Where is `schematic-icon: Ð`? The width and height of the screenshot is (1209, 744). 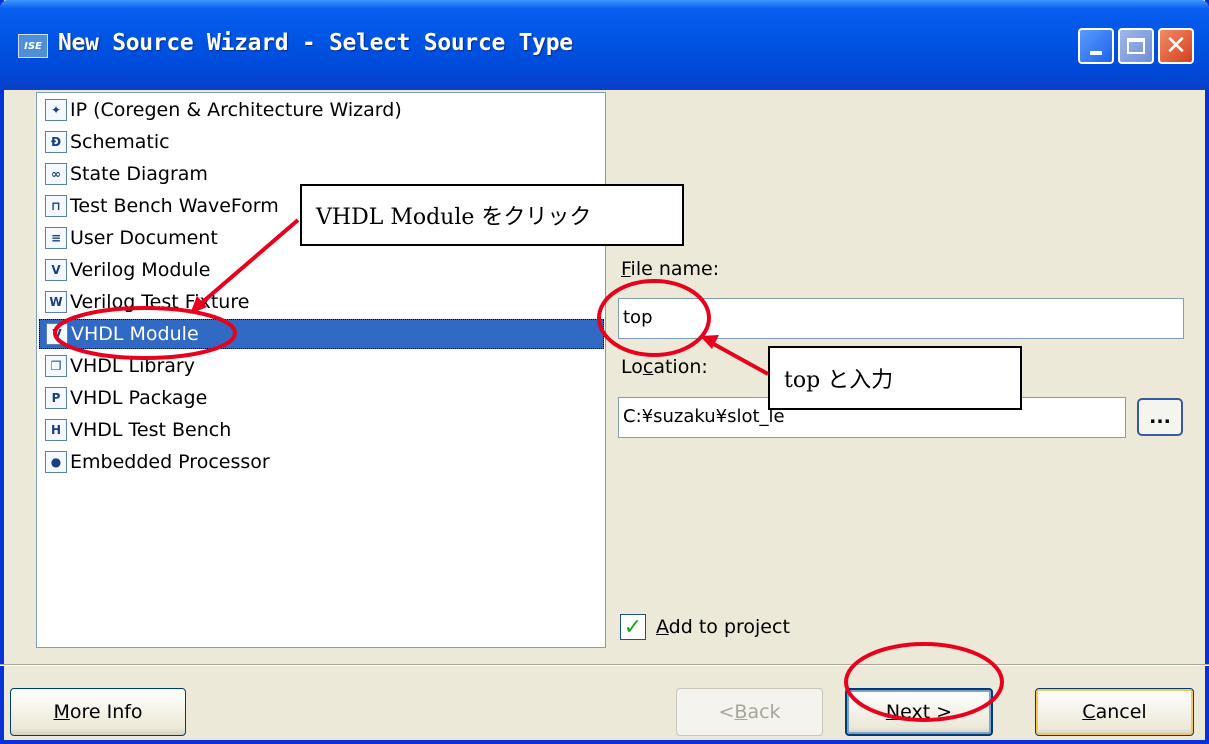
schematic-icon: Ð is located at coordinates (56, 142).